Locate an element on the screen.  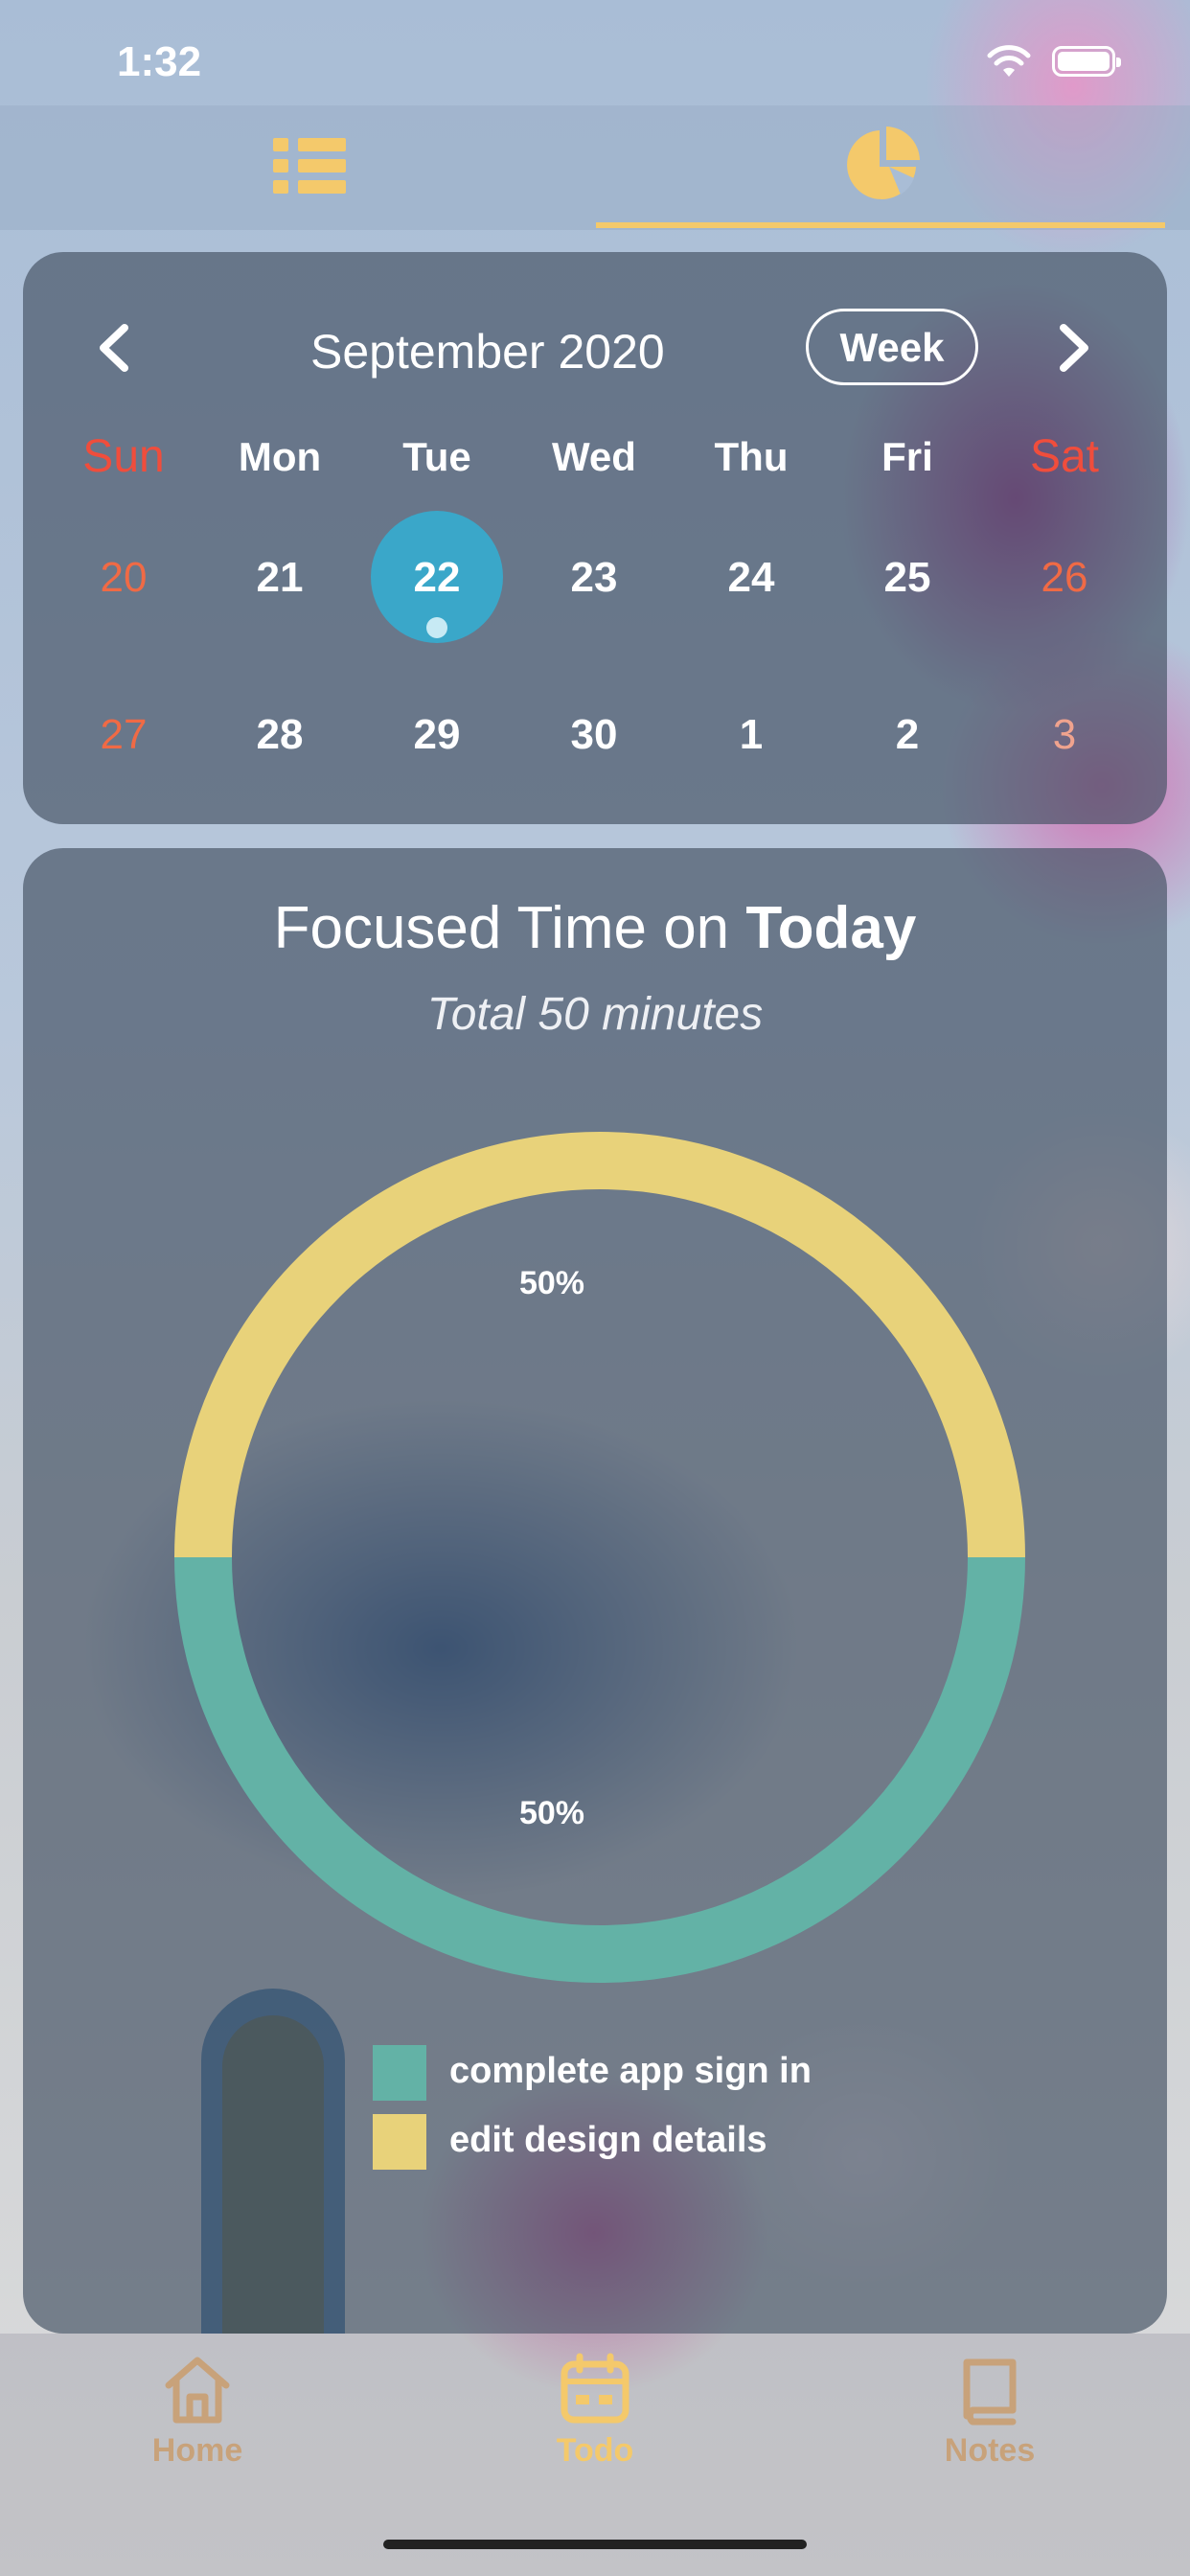
focus-subtitle: Total 50 minutes is located at coordinates (595, 1015).